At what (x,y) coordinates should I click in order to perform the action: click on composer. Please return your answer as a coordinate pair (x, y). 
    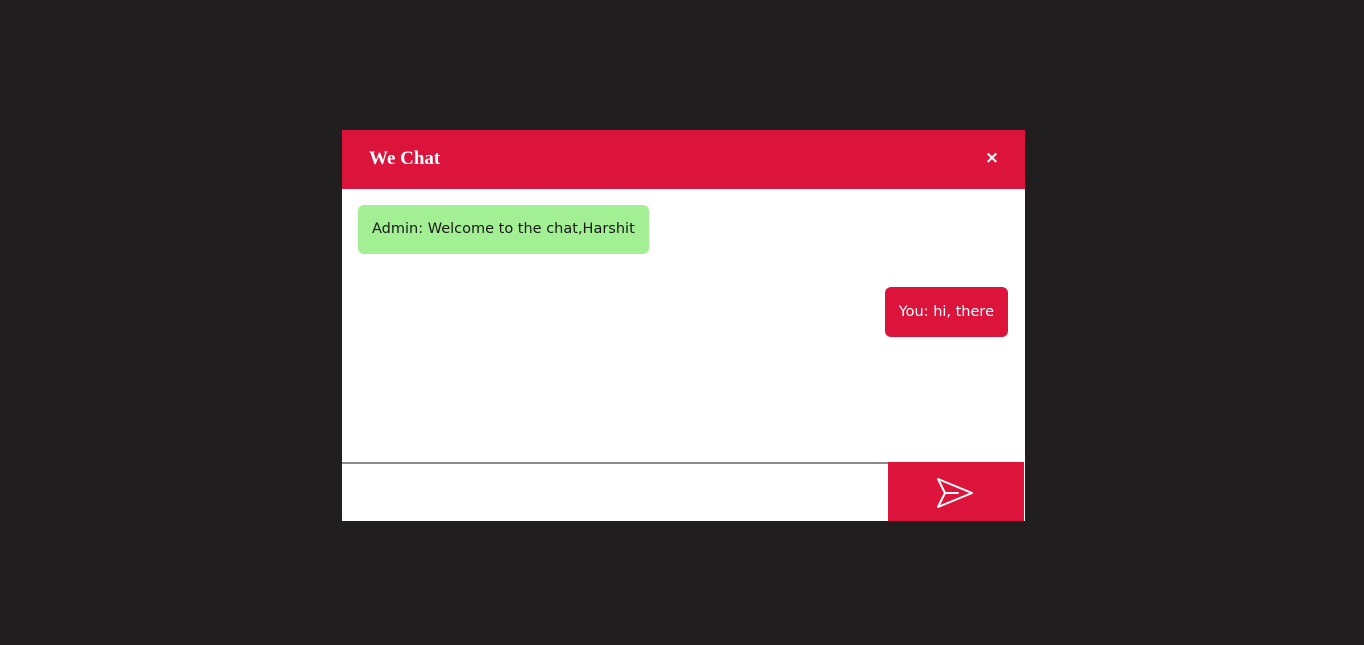
    Looking at the image, I should click on (683, 491).